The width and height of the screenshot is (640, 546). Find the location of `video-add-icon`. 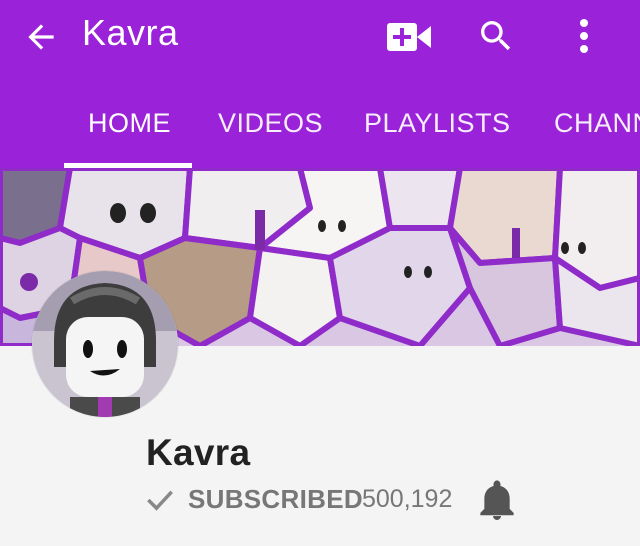

video-add-icon is located at coordinates (409, 37).